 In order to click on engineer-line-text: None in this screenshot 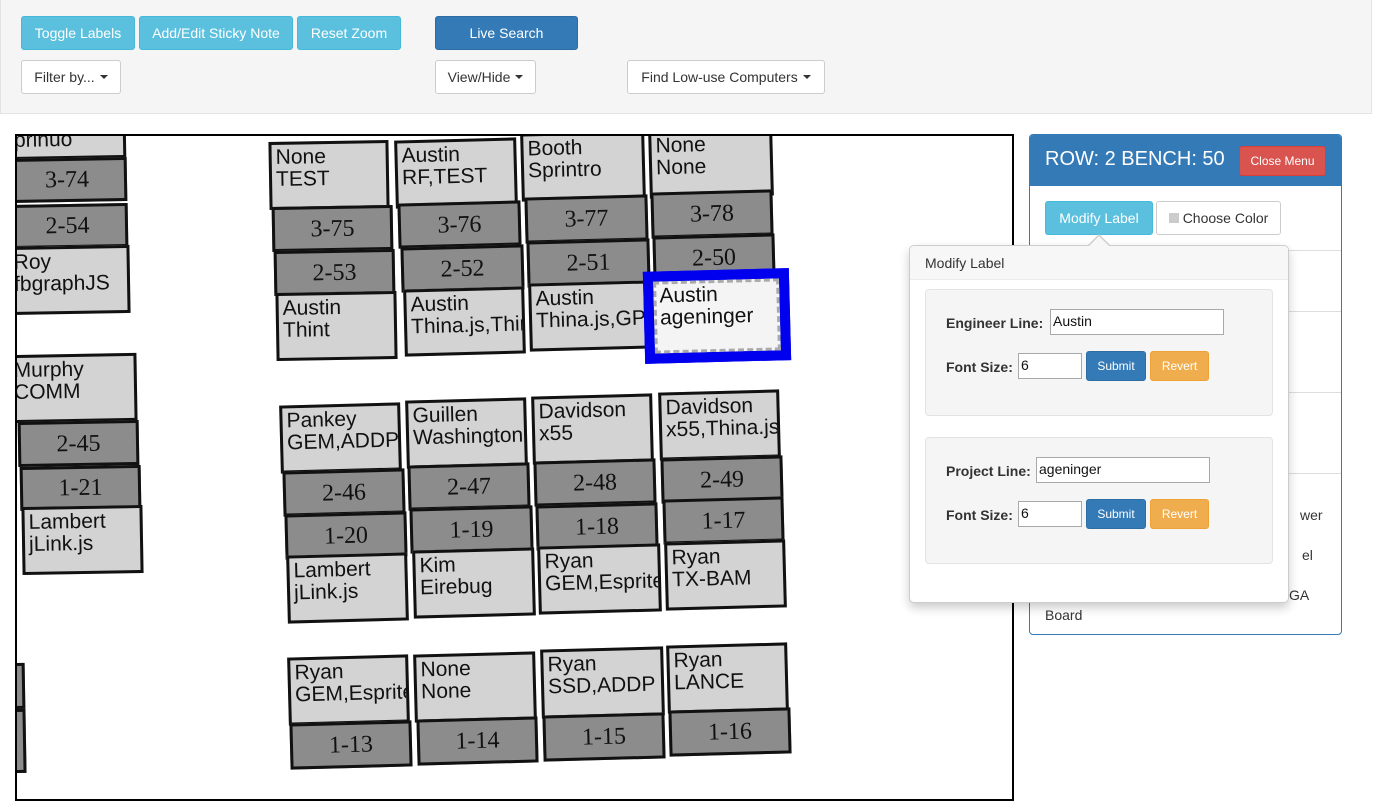, I will do `click(446, 669)`.